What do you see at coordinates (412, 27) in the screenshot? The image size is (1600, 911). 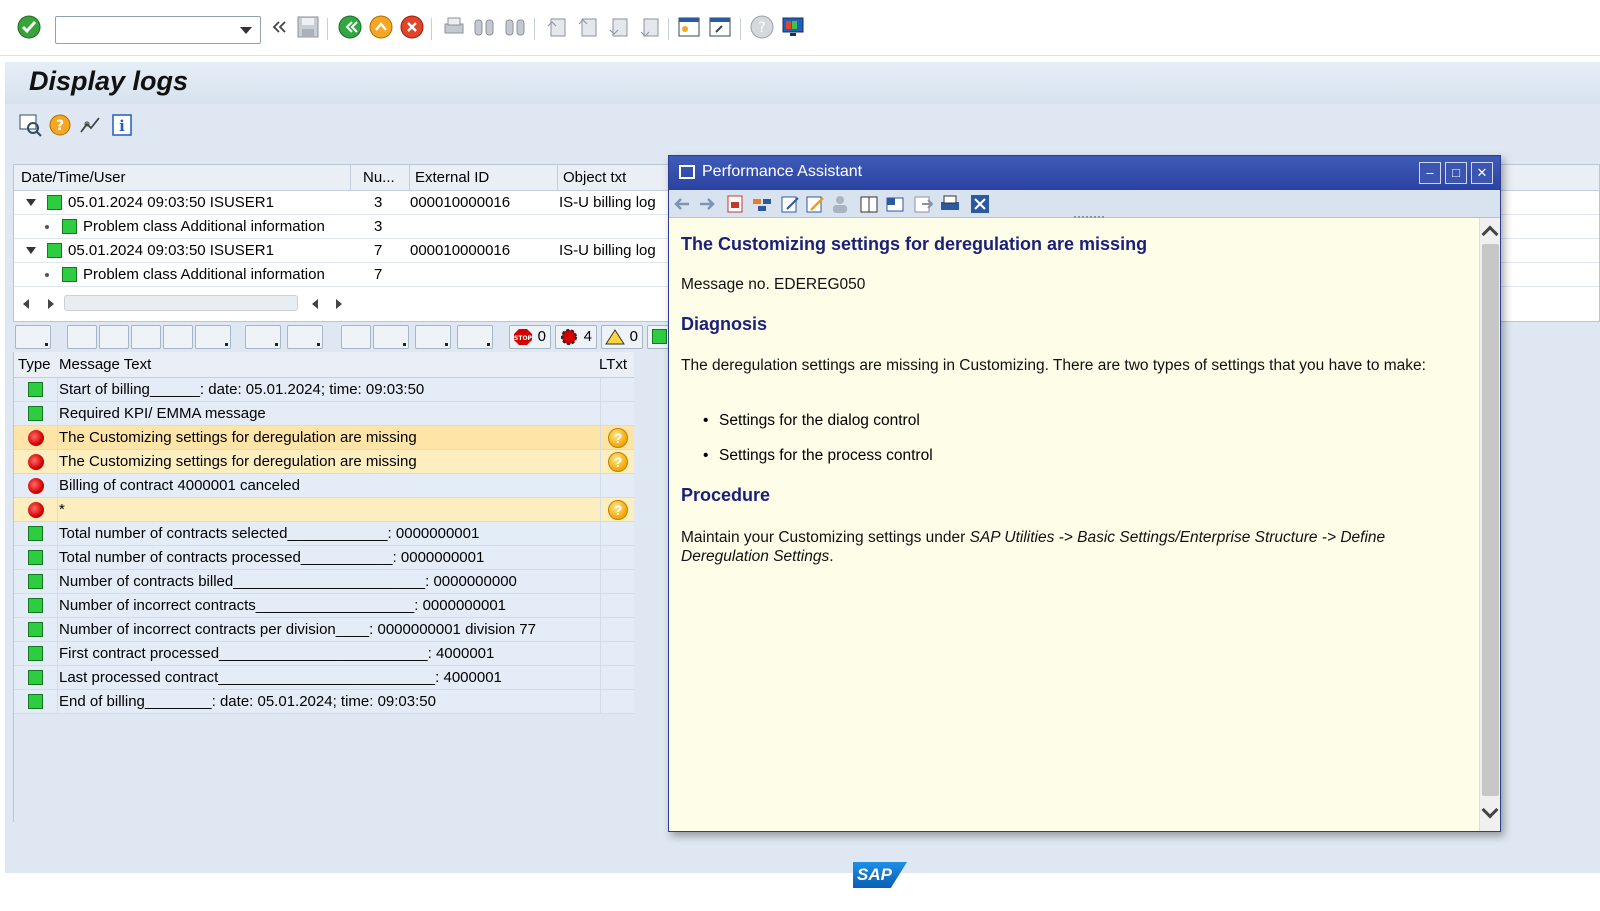 I see `cancel-icon` at bounding box center [412, 27].